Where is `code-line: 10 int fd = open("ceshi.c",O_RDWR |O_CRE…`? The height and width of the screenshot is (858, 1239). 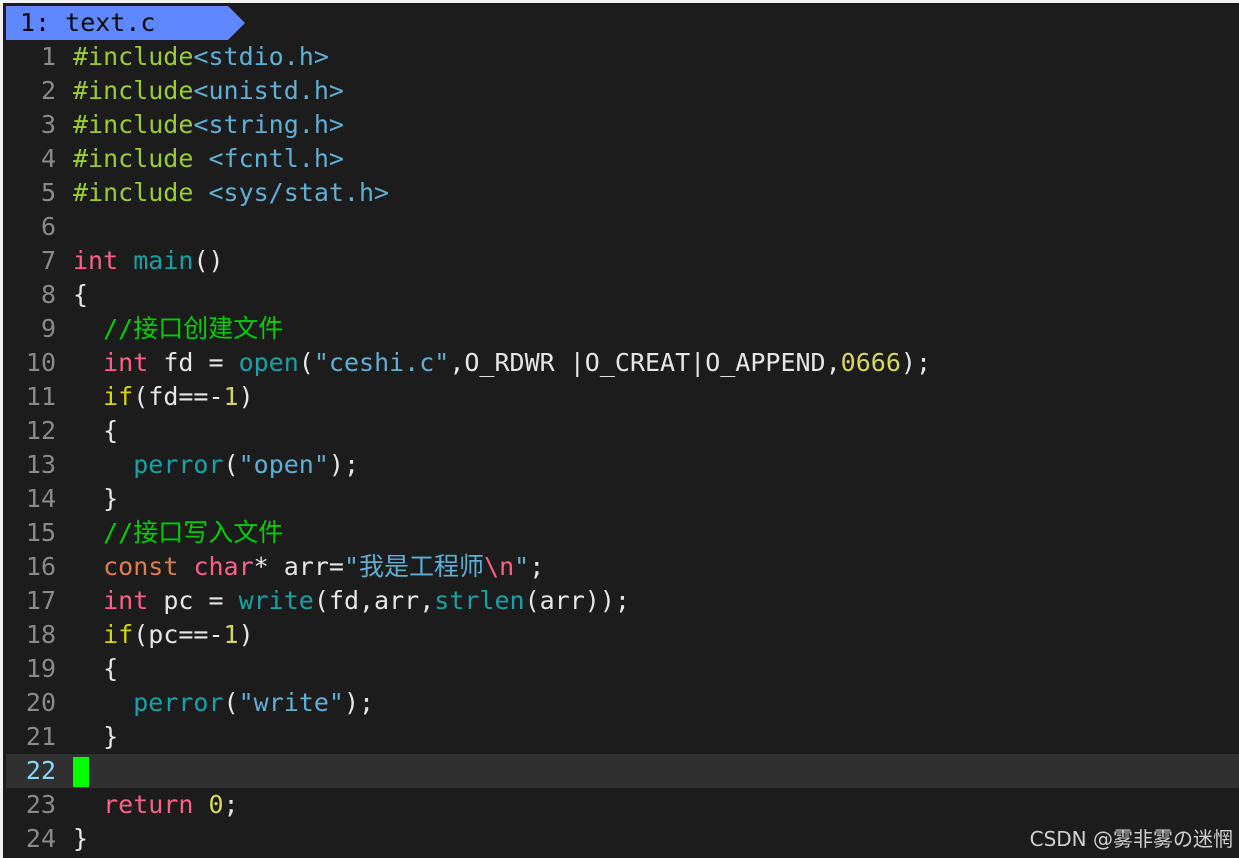
code-line: 10 int fd = open("ceshi.c",O_RDWR |O_CRE… is located at coordinates (622, 363).